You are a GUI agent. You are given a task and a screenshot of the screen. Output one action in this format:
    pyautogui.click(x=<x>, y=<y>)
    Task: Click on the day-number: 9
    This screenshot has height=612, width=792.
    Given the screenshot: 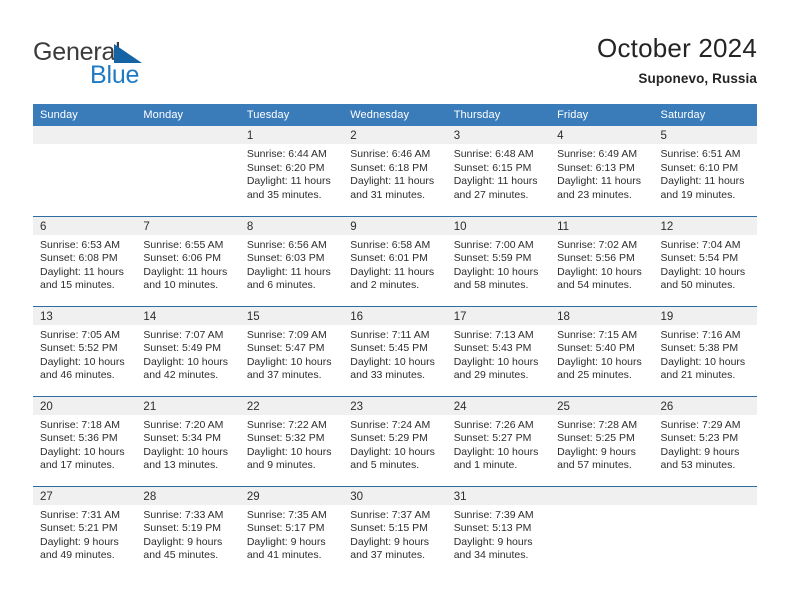 What is the action you would take?
    pyautogui.click(x=395, y=225)
    